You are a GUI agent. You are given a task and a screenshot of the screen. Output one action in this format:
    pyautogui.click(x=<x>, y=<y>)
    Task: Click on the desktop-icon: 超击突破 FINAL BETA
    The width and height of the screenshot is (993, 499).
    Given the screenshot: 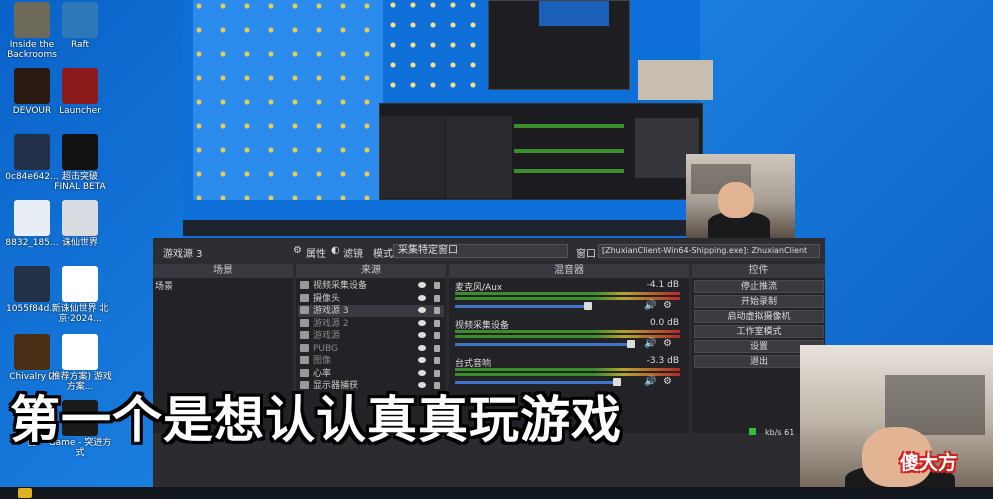 What is the action you would take?
    pyautogui.click(x=80, y=163)
    